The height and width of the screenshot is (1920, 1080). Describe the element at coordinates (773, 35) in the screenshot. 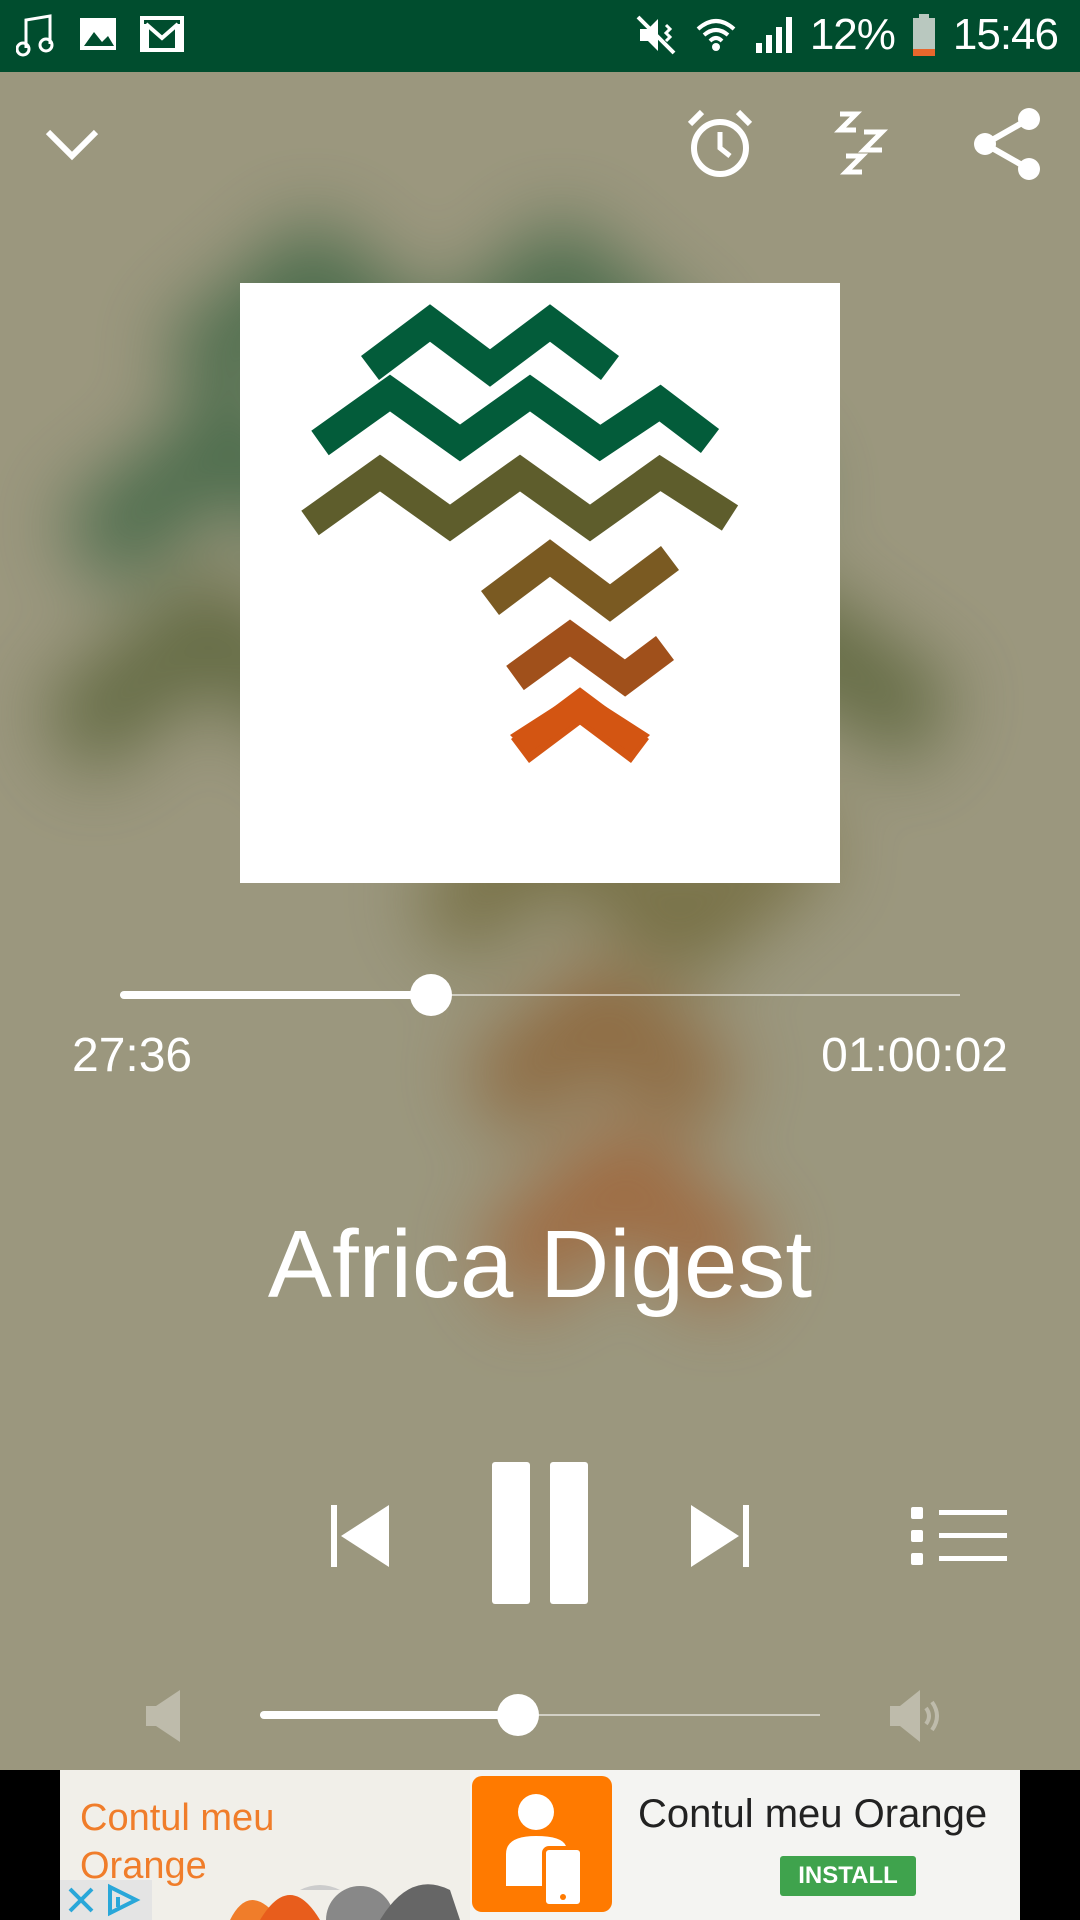

I see `signal-icon` at that location.